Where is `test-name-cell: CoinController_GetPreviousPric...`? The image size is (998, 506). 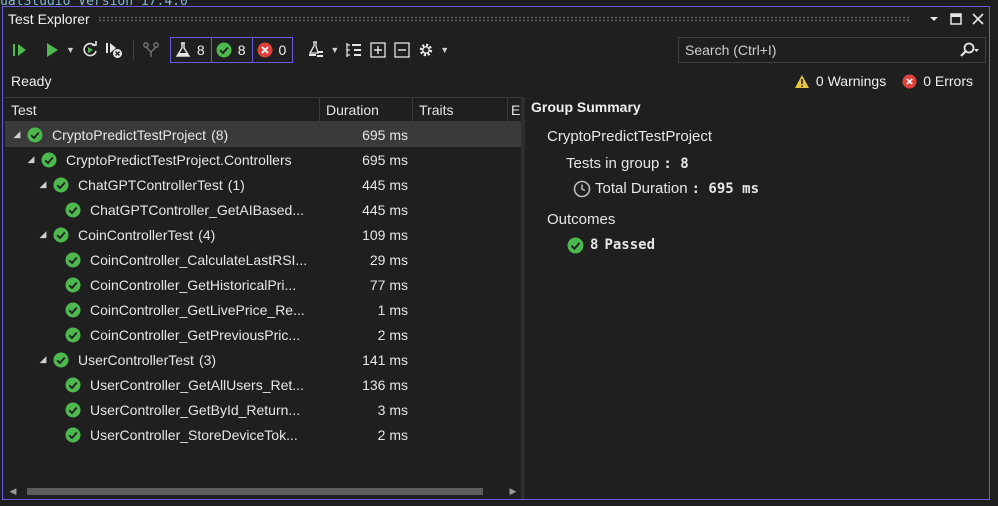 test-name-cell: CoinController_GetPreviousPric... is located at coordinates (162, 335).